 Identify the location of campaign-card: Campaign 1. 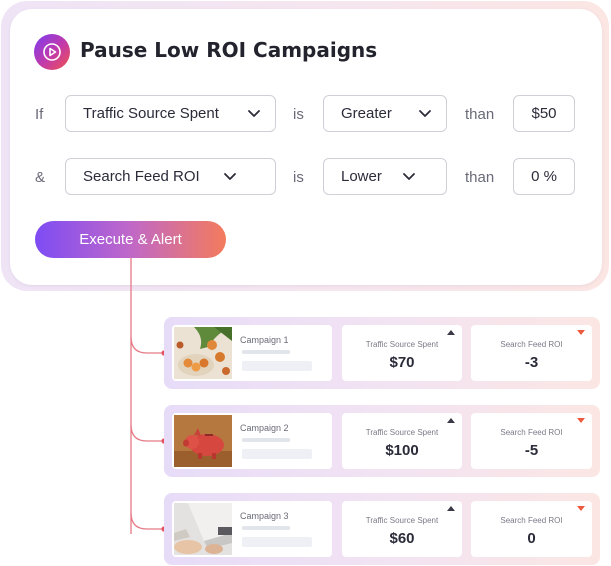
(252, 353).